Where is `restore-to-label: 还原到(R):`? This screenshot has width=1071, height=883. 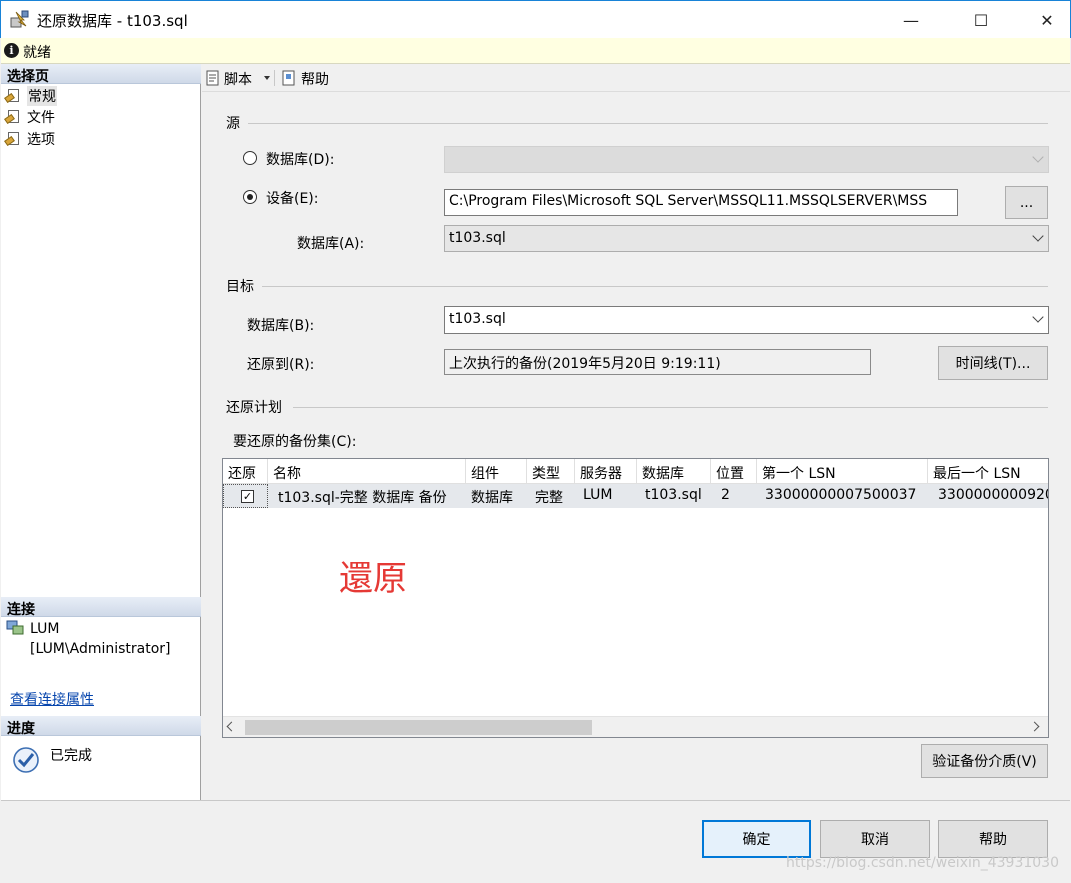 restore-to-label: 还原到(R): is located at coordinates (281, 365).